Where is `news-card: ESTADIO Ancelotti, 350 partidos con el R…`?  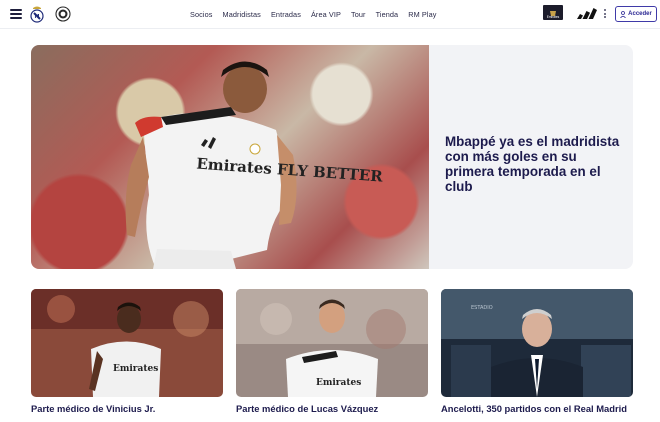
news-card: ESTADIO Ancelotti, 350 partidos con el R… is located at coordinates (537, 351).